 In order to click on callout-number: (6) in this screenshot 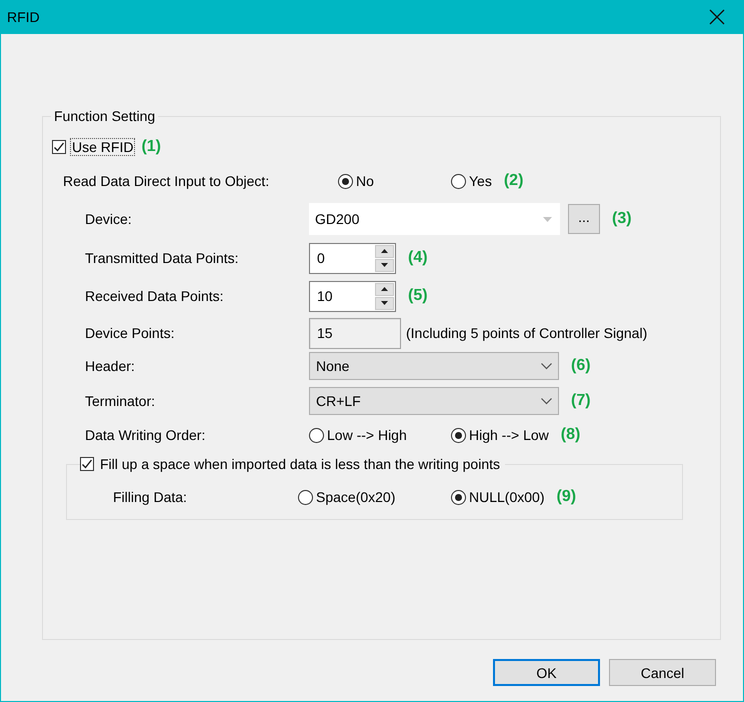, I will do `click(581, 366)`.